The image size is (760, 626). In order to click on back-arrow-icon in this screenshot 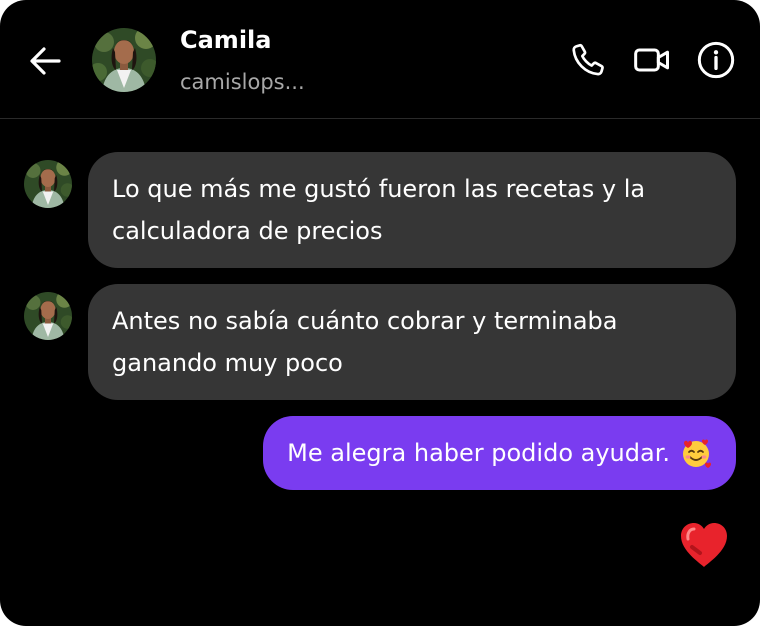, I will do `click(45, 61)`.